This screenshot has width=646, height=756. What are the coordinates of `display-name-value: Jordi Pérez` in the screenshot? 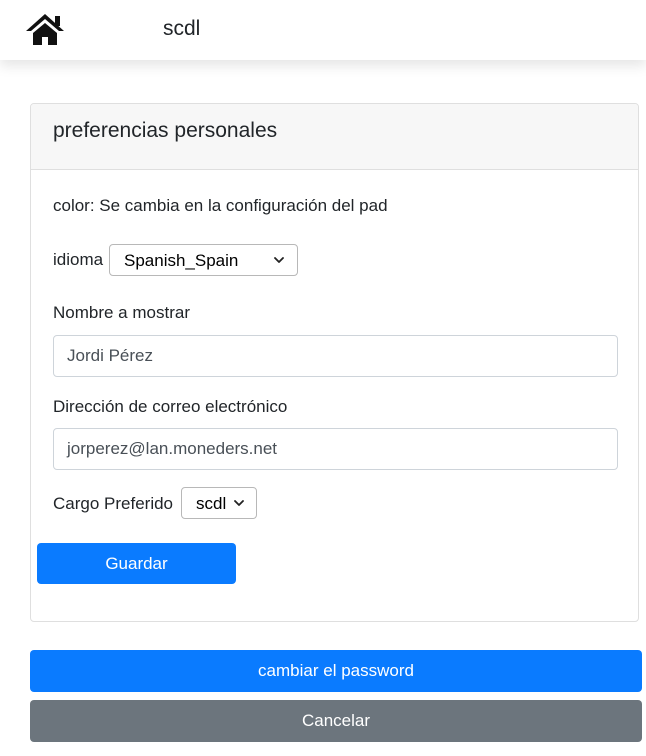 It's located at (110, 355).